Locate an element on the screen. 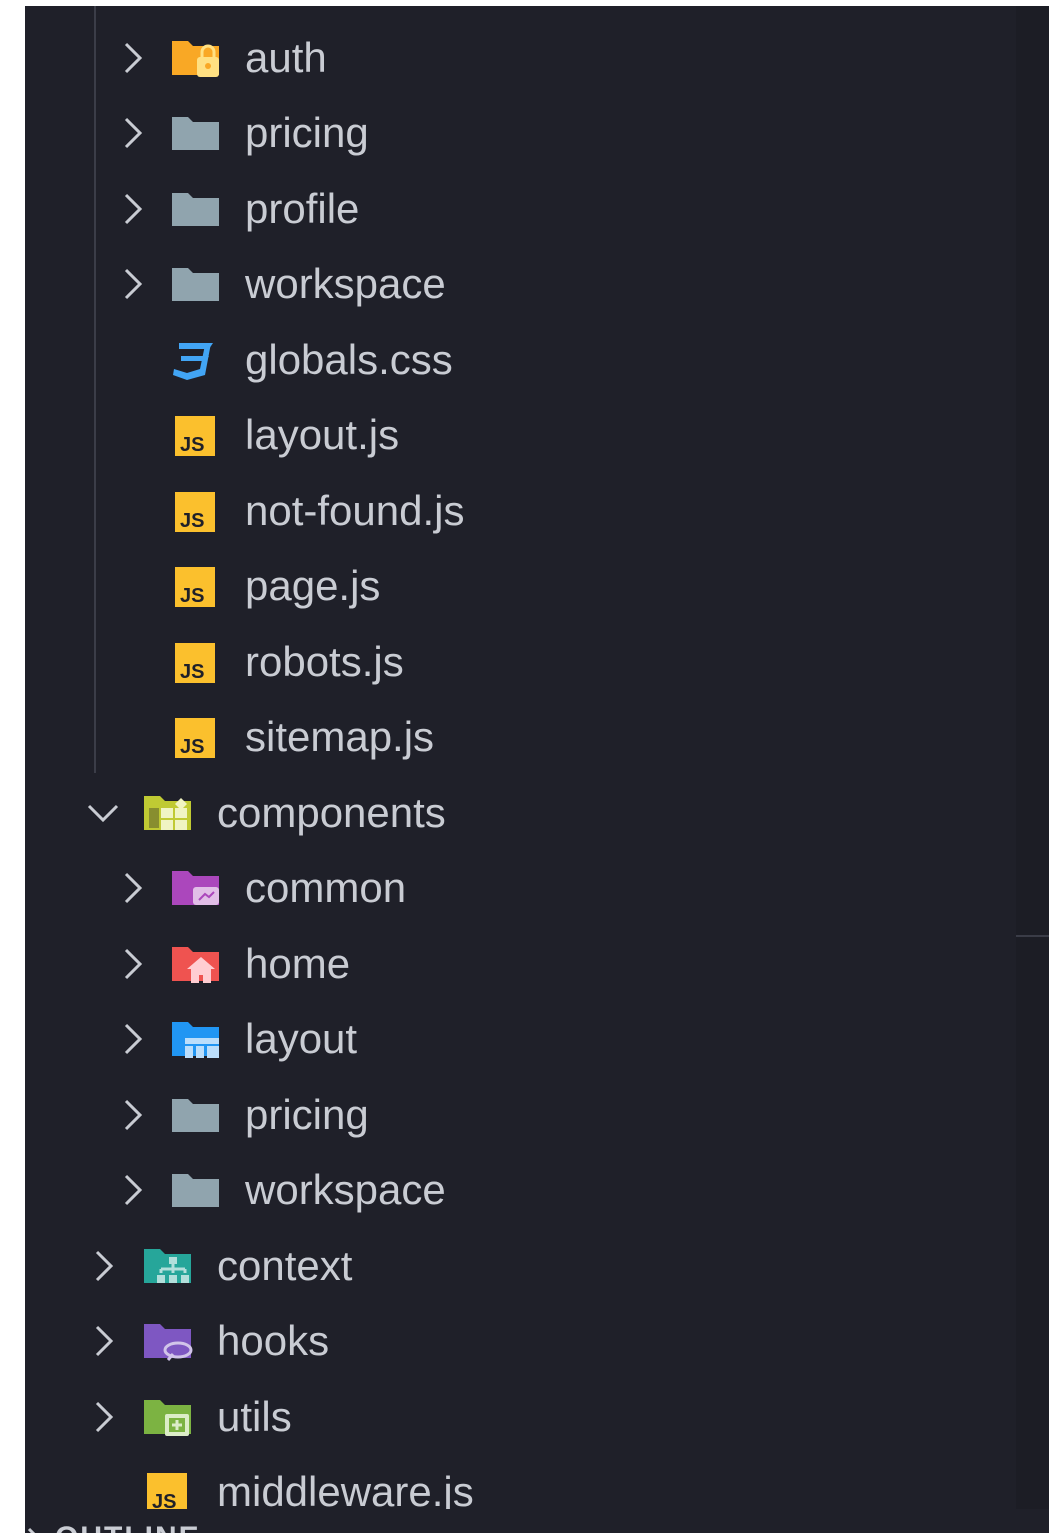 This screenshot has width=1049, height=1533. folder-home-icon is located at coordinates (195, 965).